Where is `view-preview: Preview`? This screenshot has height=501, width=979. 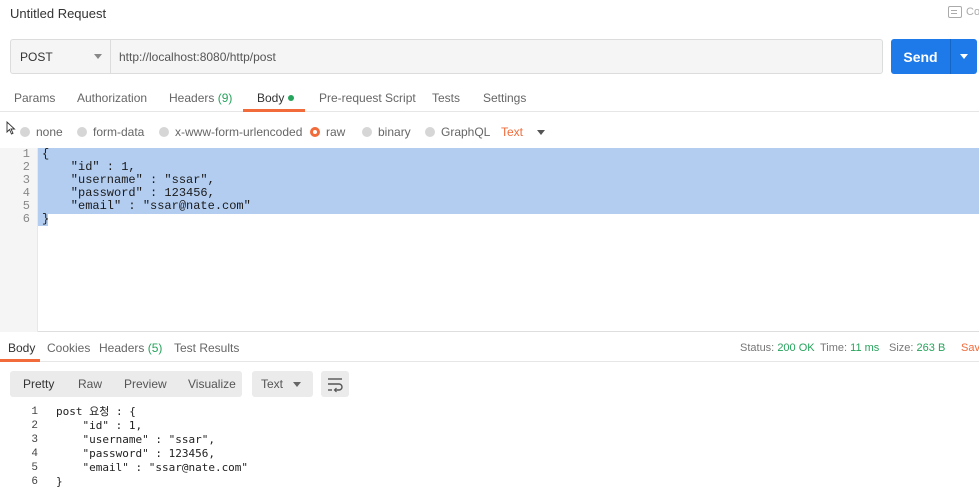
view-preview: Preview is located at coordinates (145, 384).